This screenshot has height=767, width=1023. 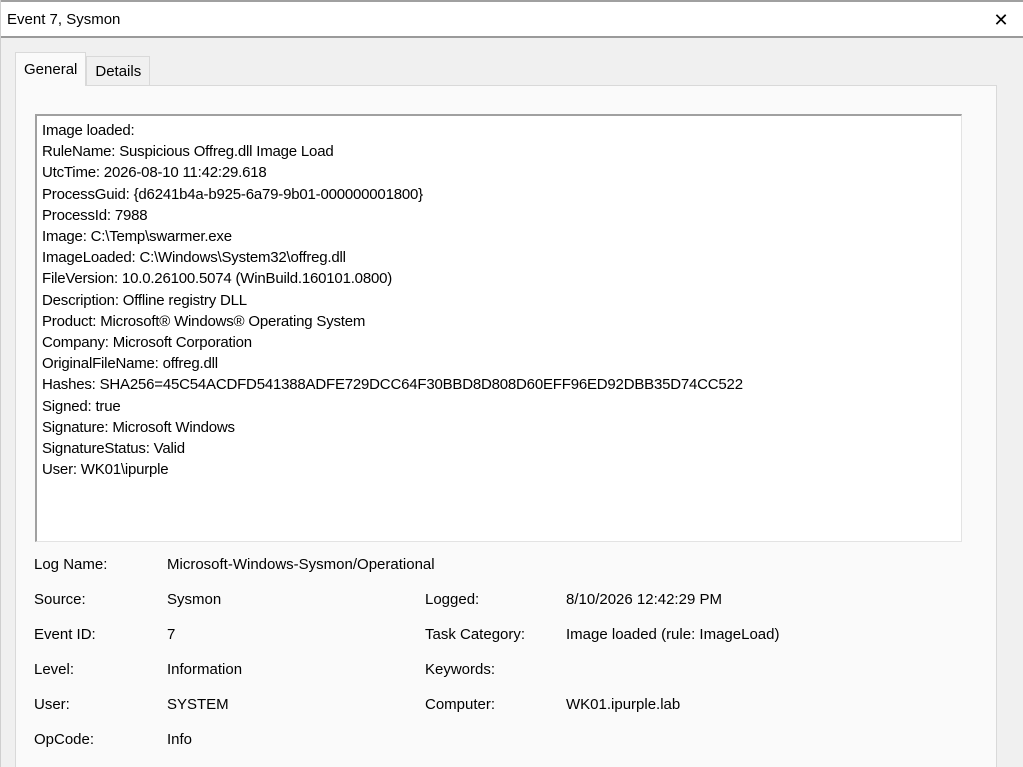 What do you see at coordinates (71, 564) in the screenshot?
I see `log-name-label: Log Name:` at bounding box center [71, 564].